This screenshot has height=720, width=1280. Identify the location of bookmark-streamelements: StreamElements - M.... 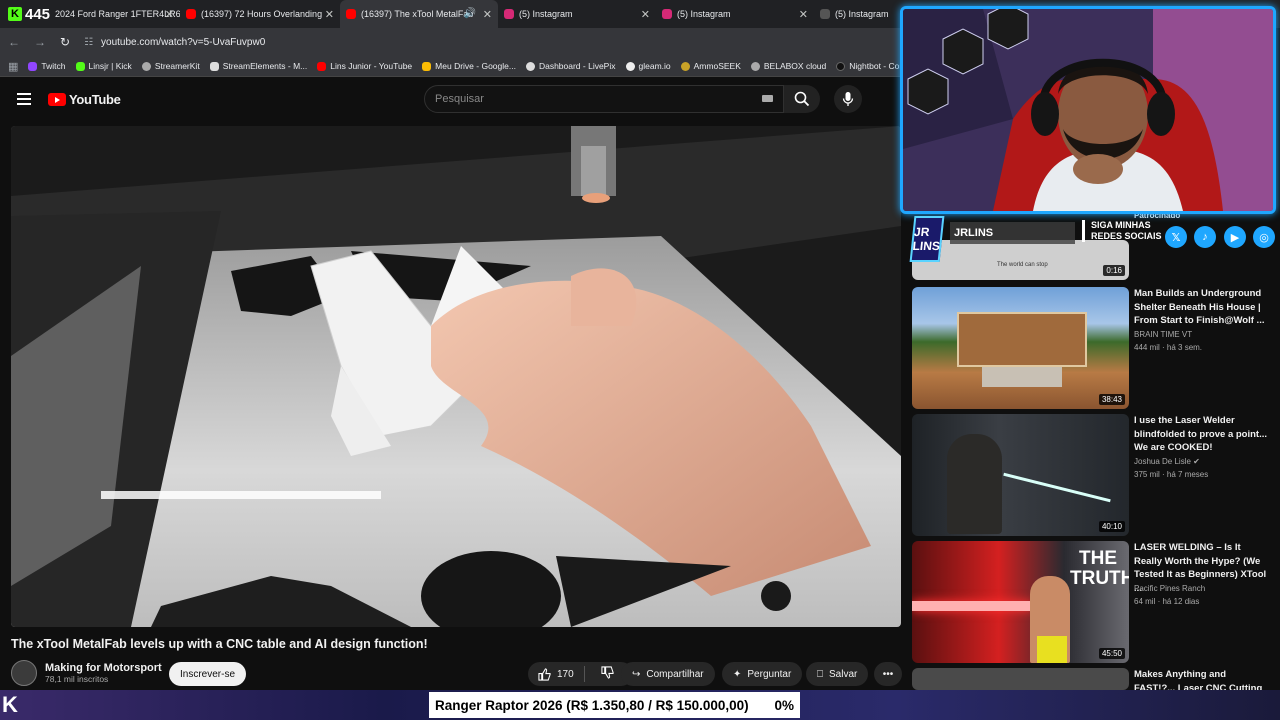
(258, 66).